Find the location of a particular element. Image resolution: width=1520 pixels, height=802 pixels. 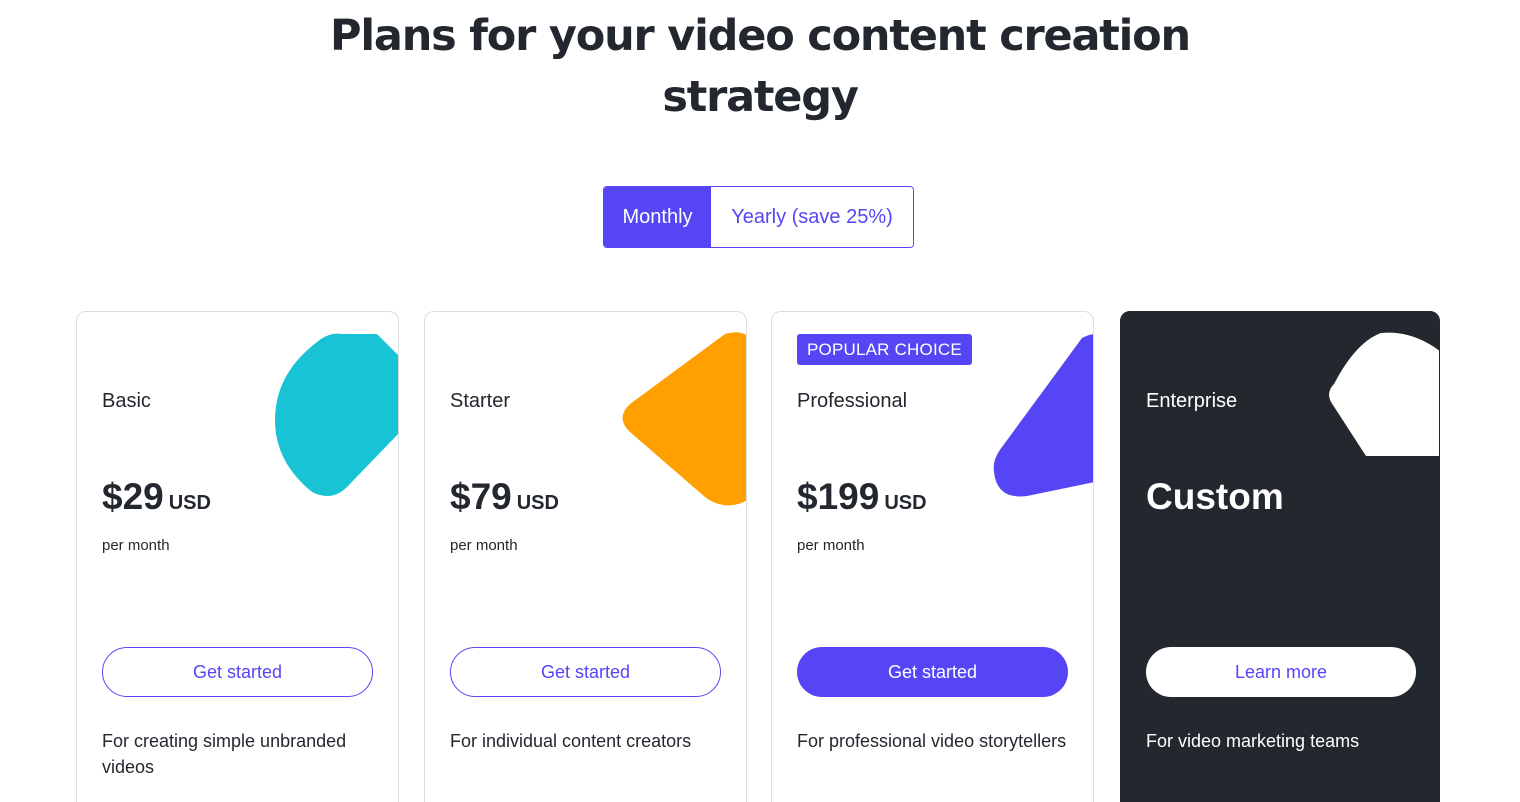

page-title-line-1: Plans for your video content creation is located at coordinates (760, 36).